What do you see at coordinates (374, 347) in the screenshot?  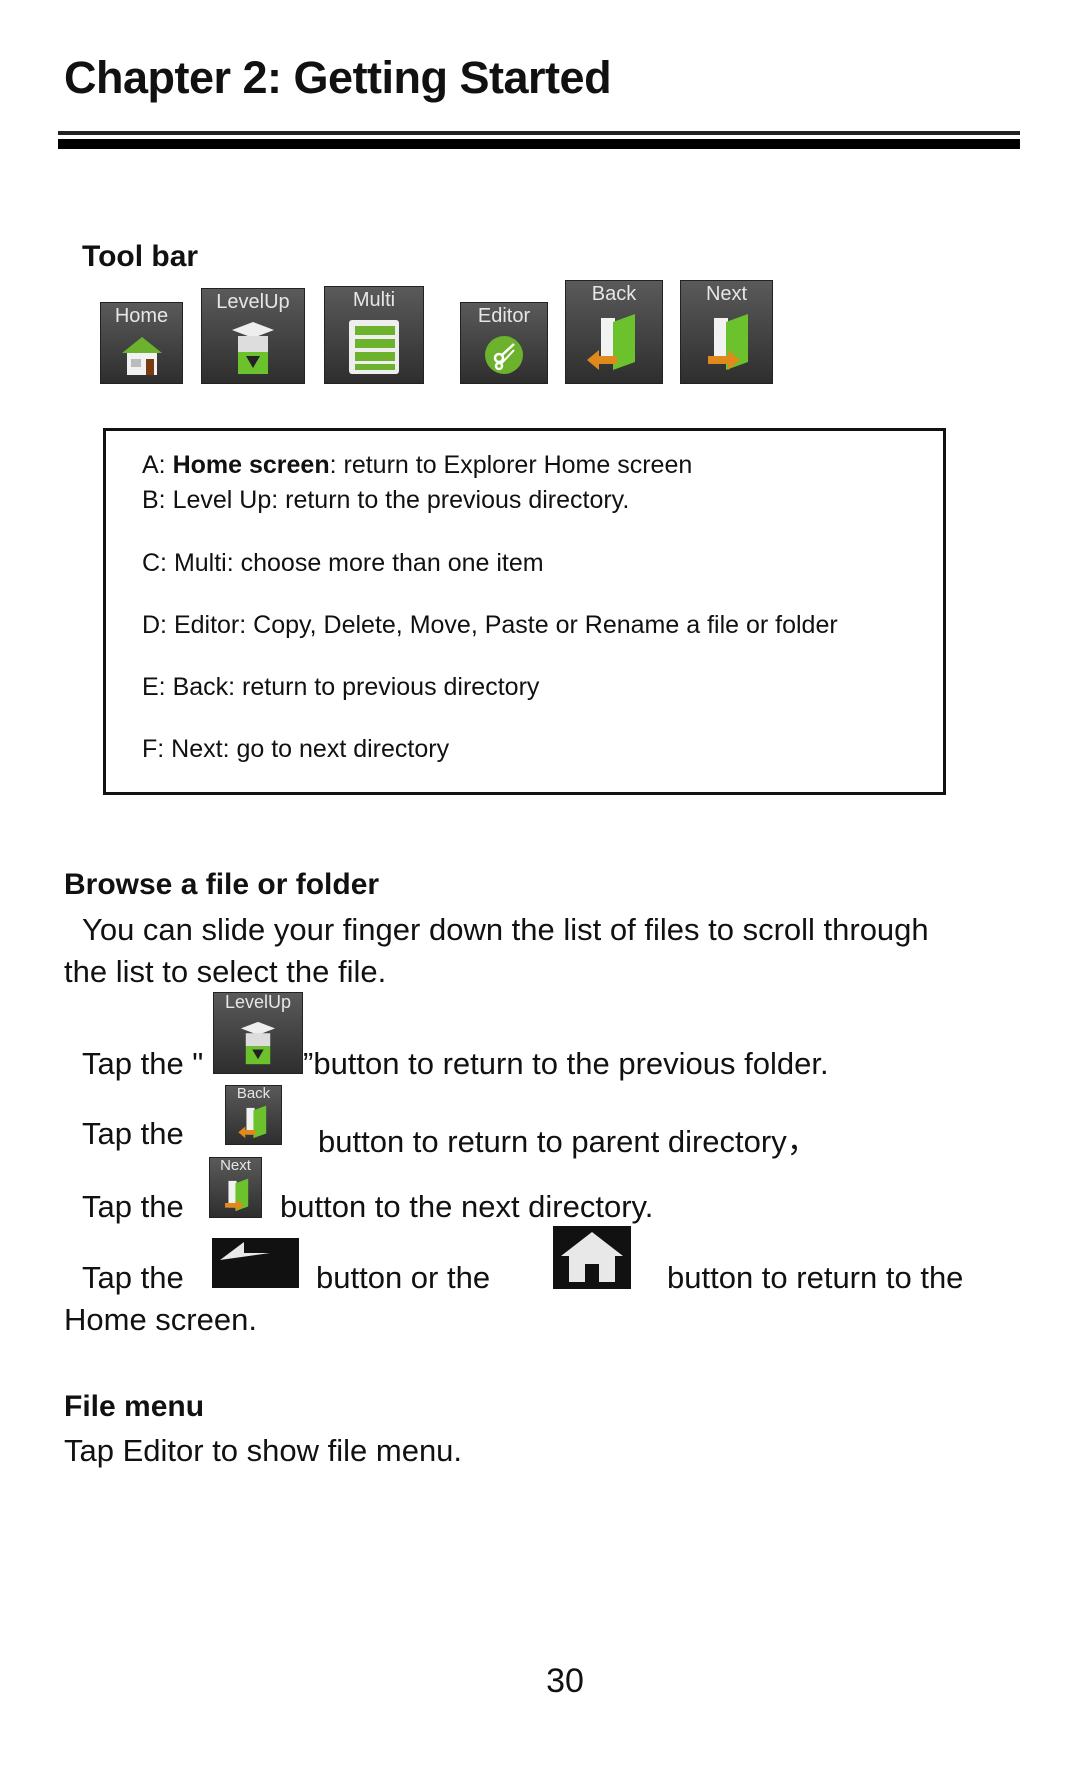 I see `multi-list-icon` at bounding box center [374, 347].